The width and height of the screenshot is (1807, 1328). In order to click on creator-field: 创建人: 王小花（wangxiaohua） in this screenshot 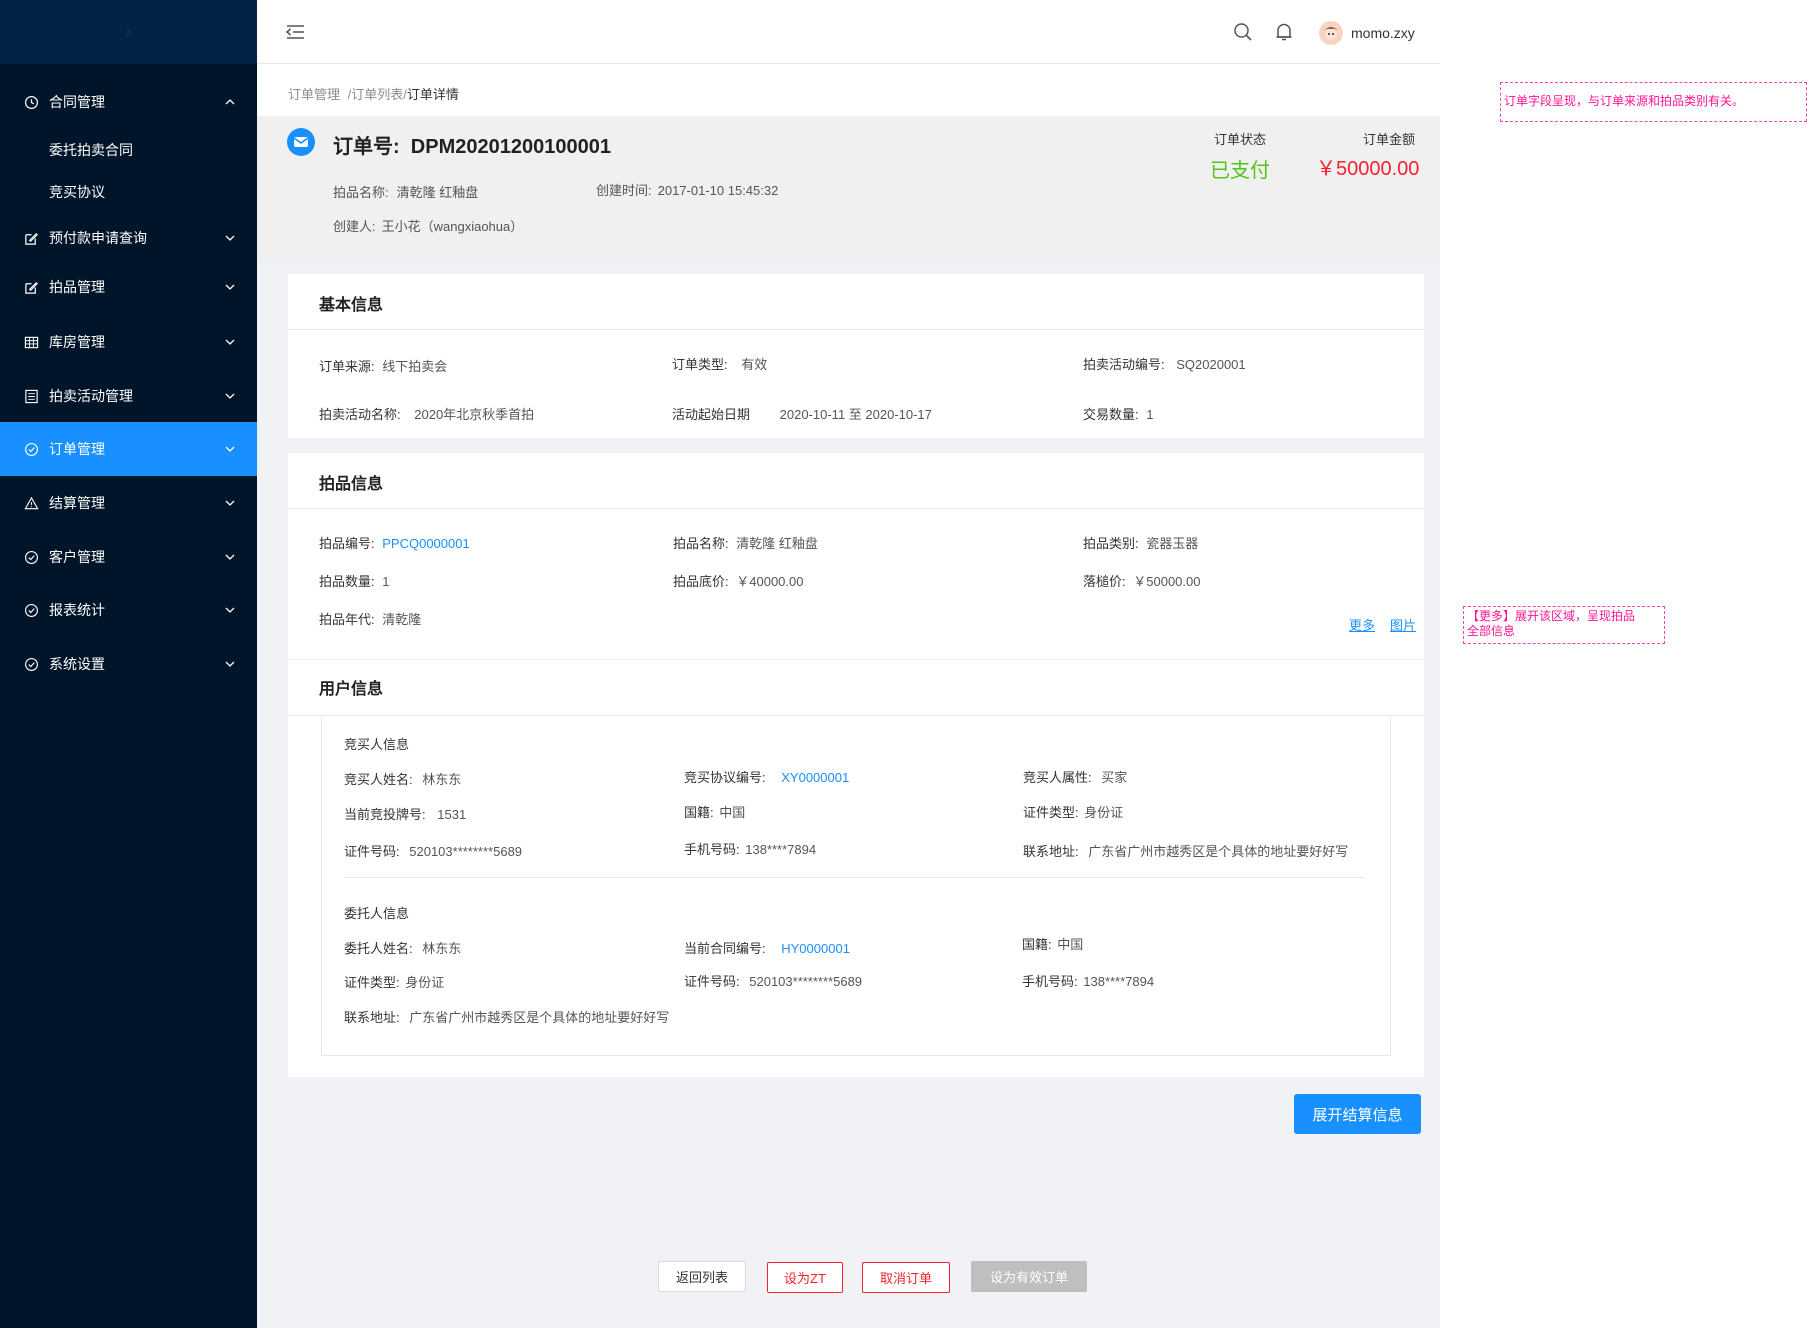, I will do `click(428, 225)`.